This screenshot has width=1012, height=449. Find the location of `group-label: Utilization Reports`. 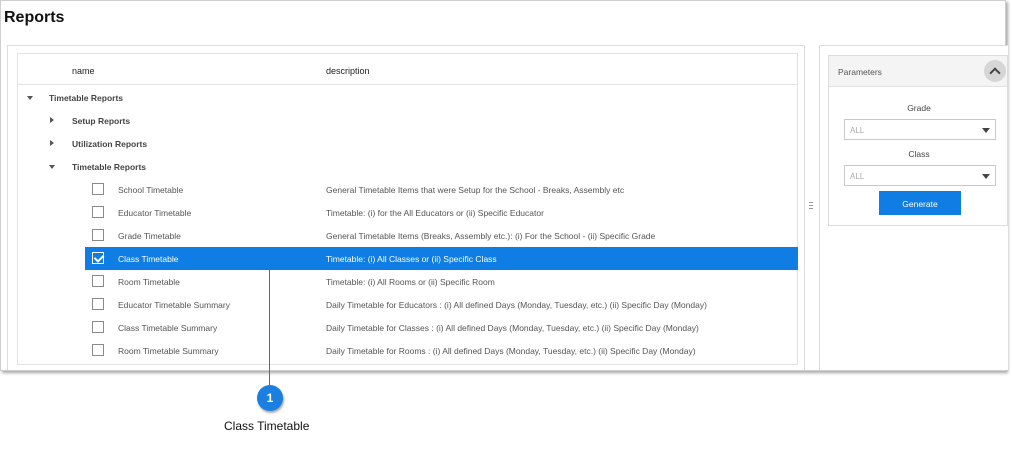

group-label: Utilization Reports is located at coordinates (110, 144).